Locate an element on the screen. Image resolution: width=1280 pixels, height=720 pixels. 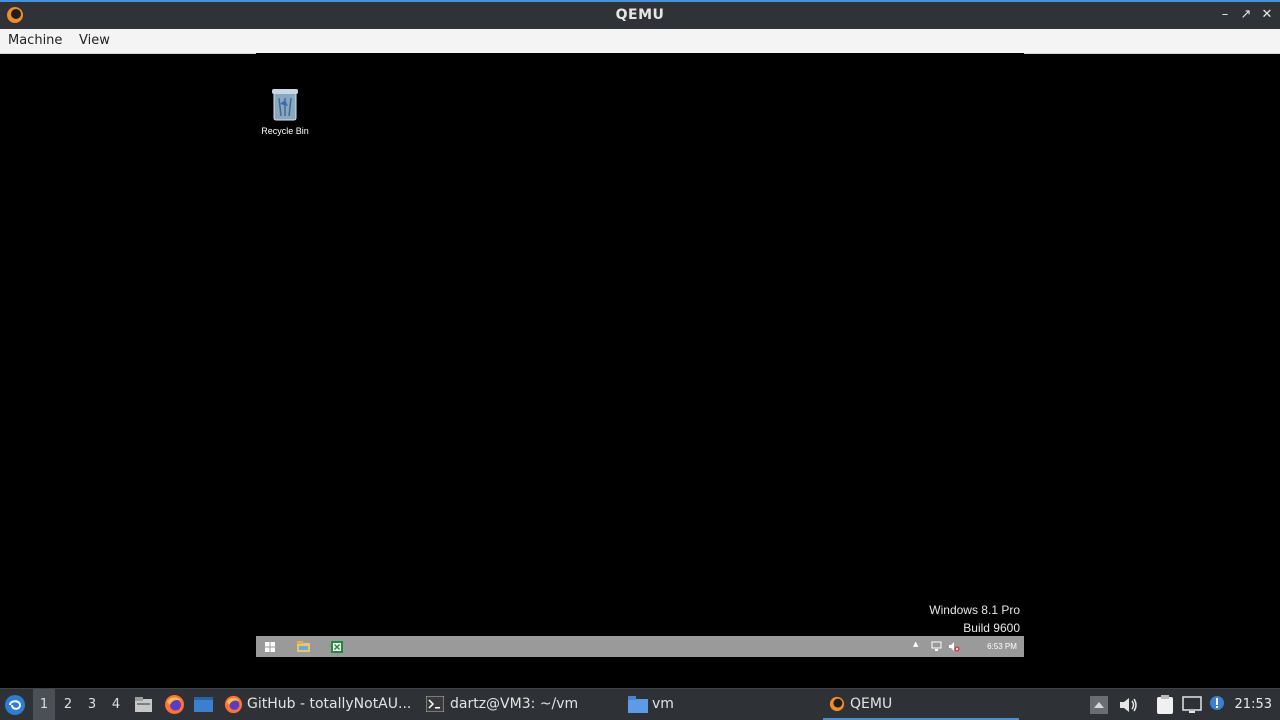
windows-start-icon is located at coordinates (270, 647).